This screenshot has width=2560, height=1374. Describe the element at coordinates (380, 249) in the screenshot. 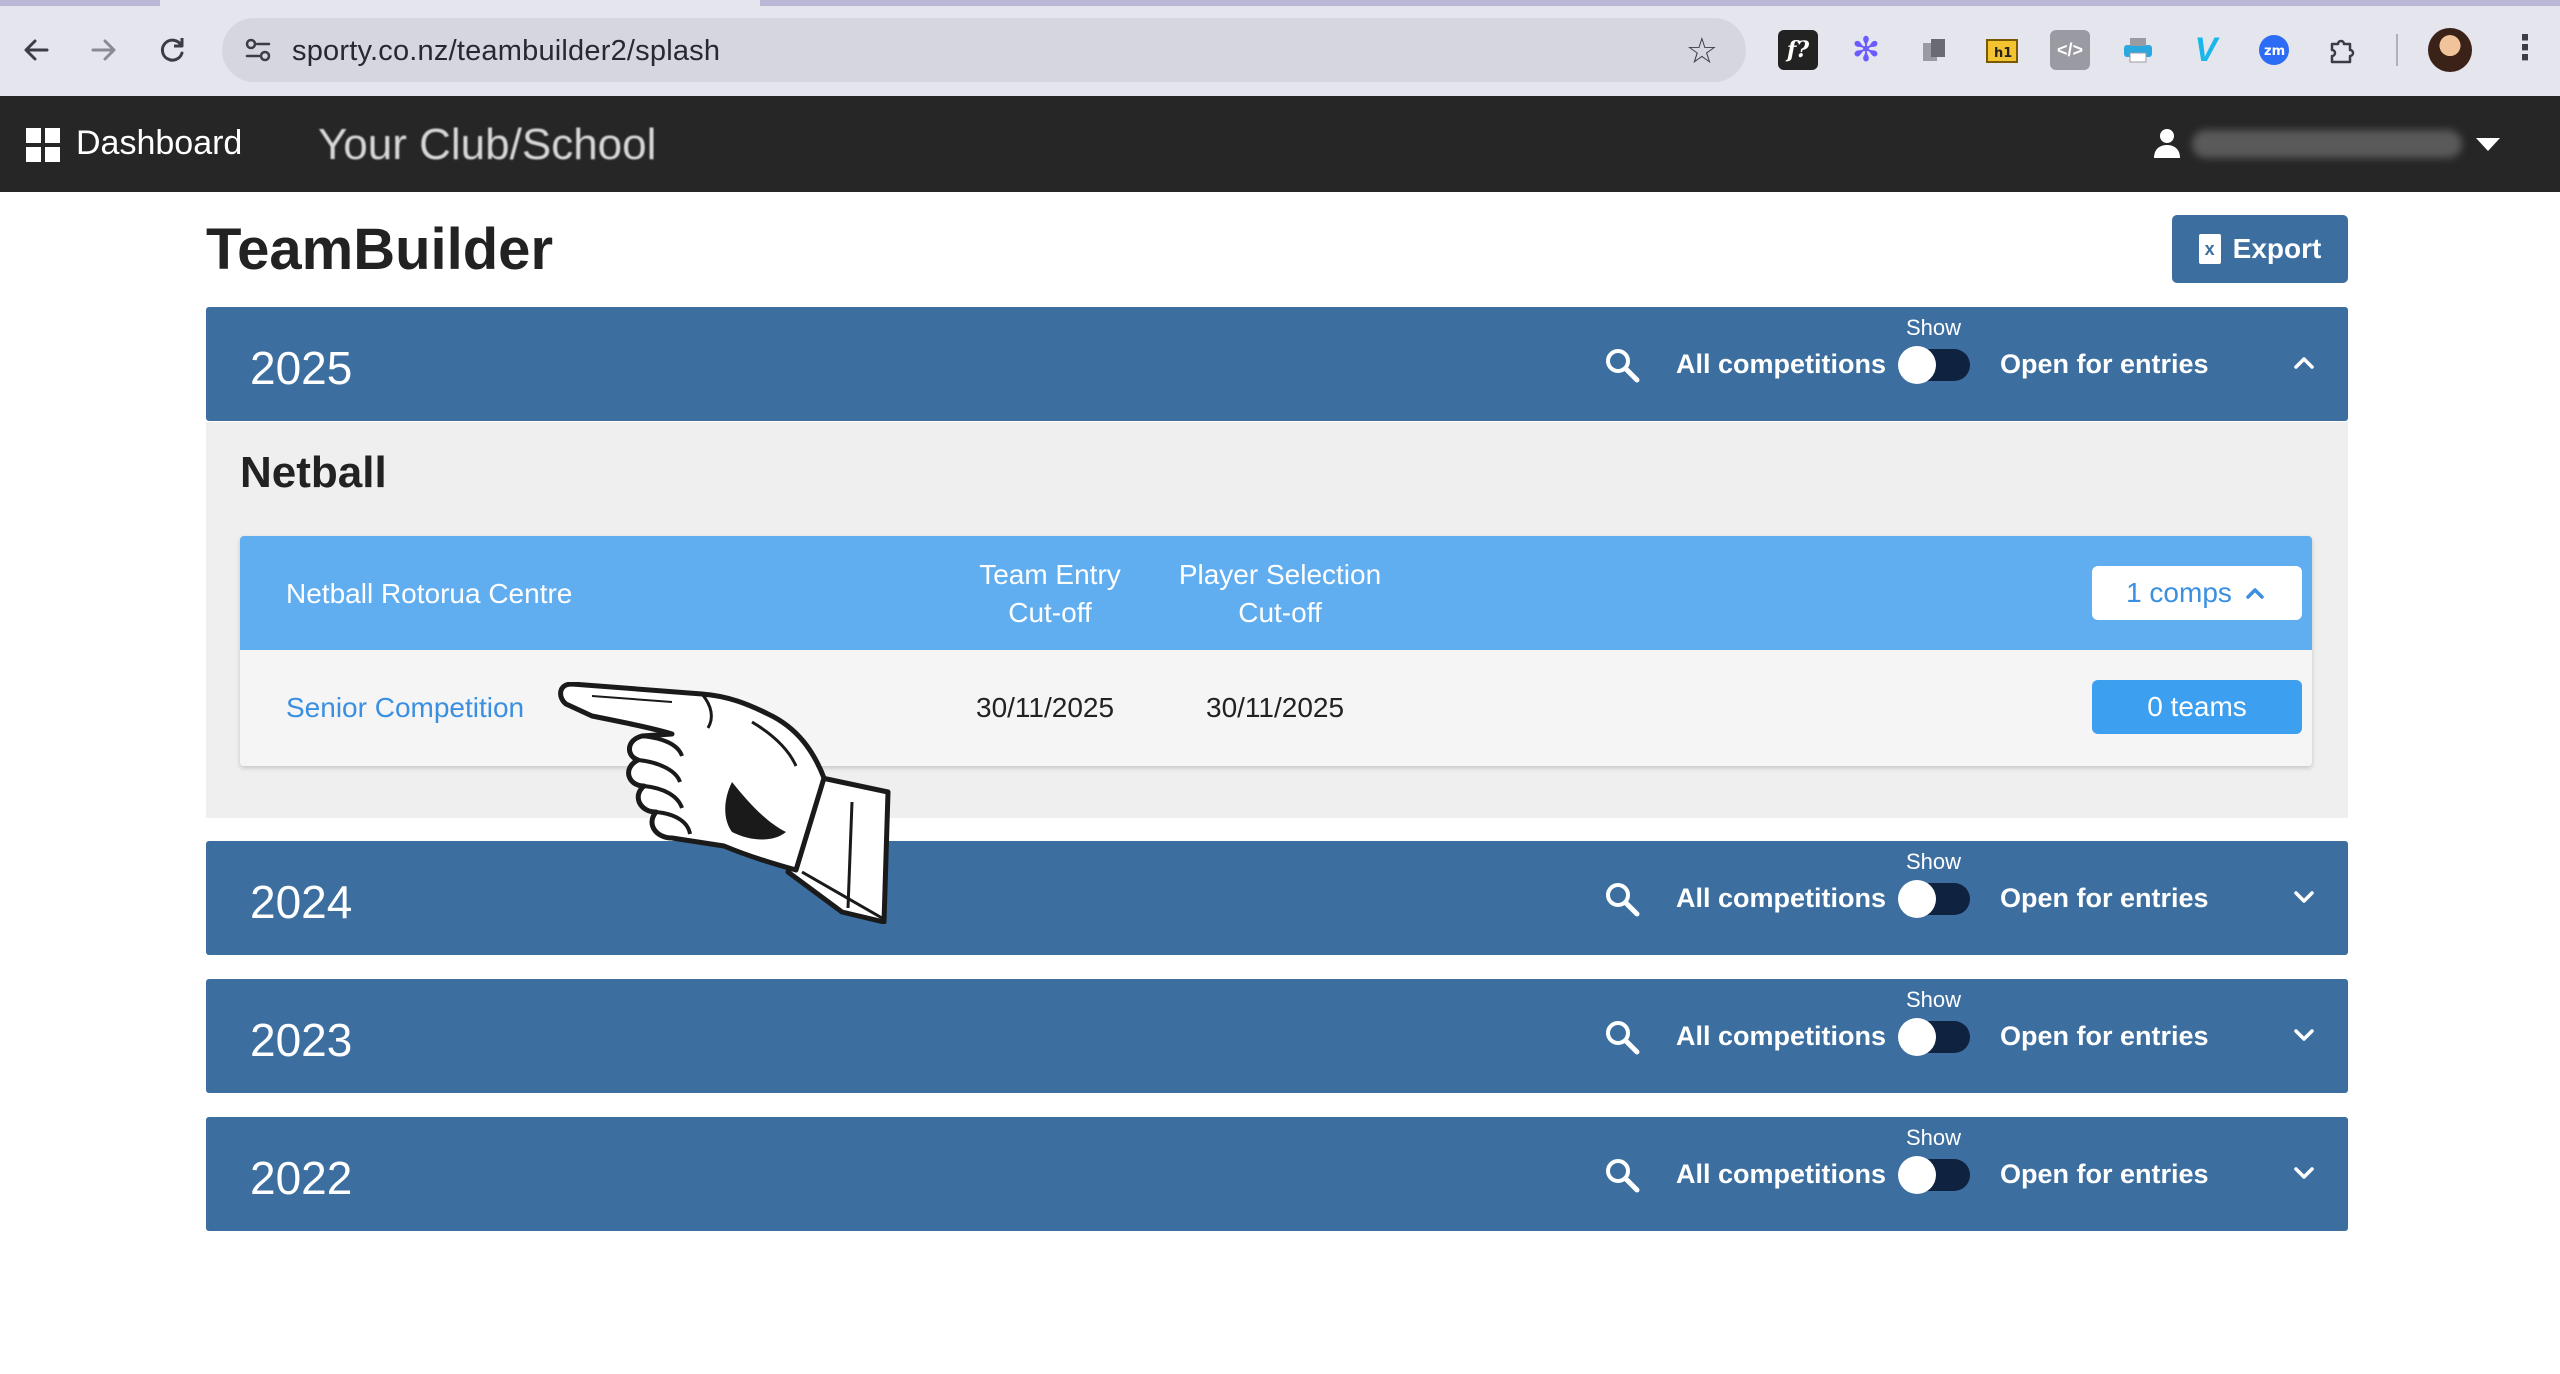

I see `page-title: TeamBuilder` at that location.